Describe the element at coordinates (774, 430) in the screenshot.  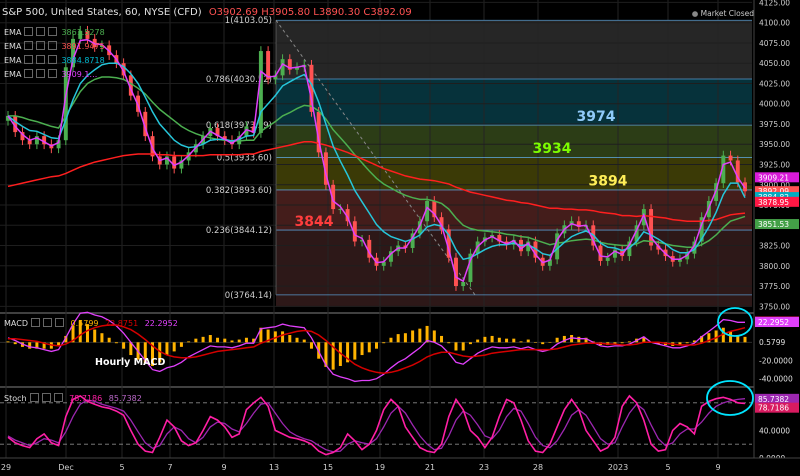
I see `stoch-tick: 40.0000` at that location.